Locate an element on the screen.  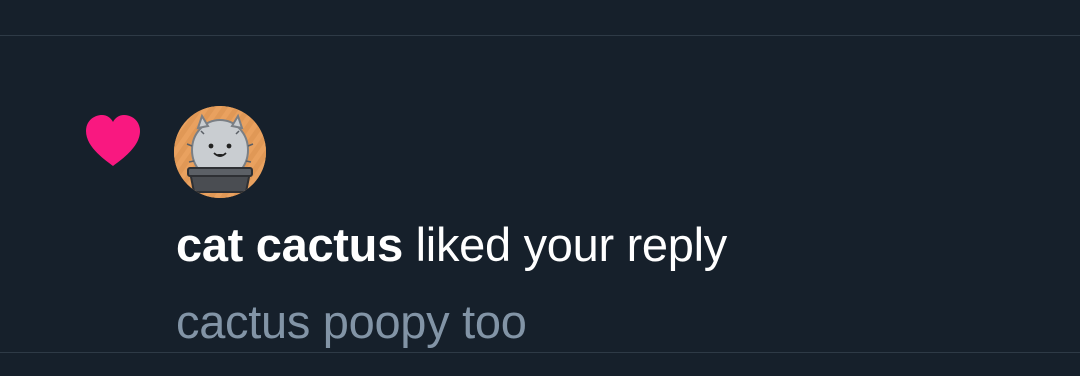
reply-preview: cactus poopy too is located at coordinates (351, 321).